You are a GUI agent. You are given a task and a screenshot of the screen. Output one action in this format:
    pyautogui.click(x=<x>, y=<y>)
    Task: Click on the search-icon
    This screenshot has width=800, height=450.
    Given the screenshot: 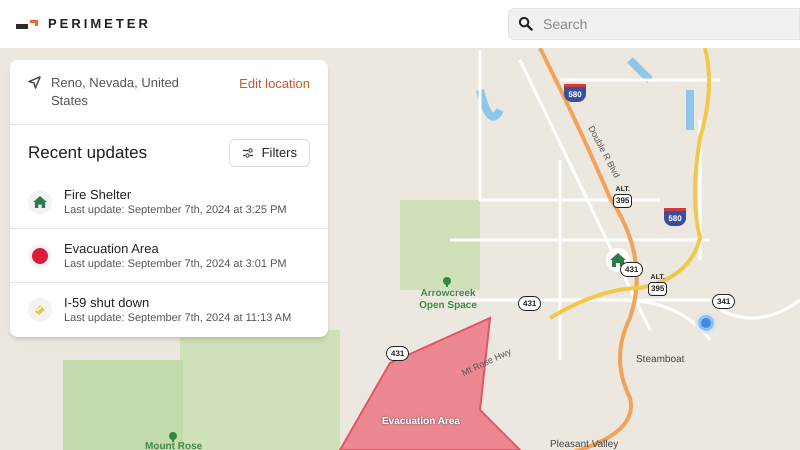 What is the action you would take?
    pyautogui.click(x=525, y=23)
    